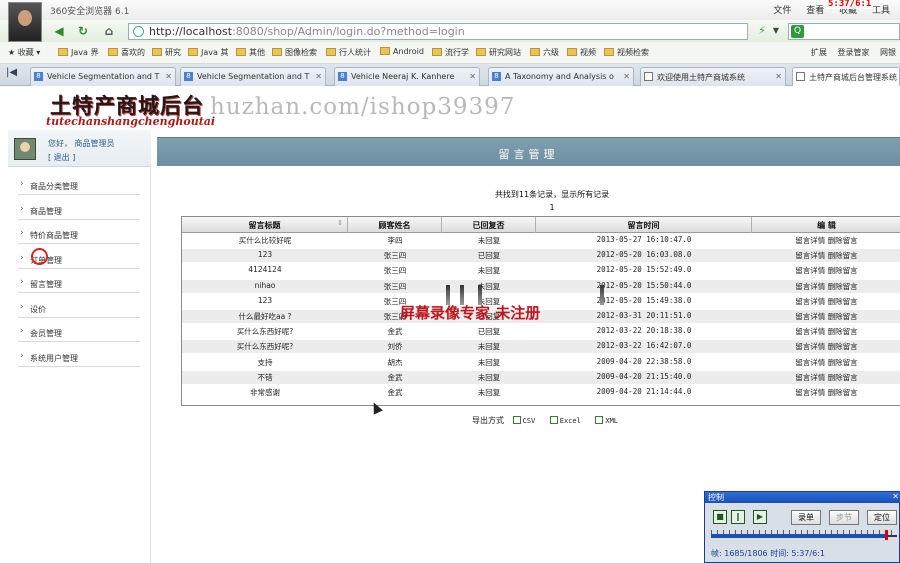 Image resolution: width=900 pixels, height=563 pixels. I want to click on back-icon: ◀, so click(59, 31).